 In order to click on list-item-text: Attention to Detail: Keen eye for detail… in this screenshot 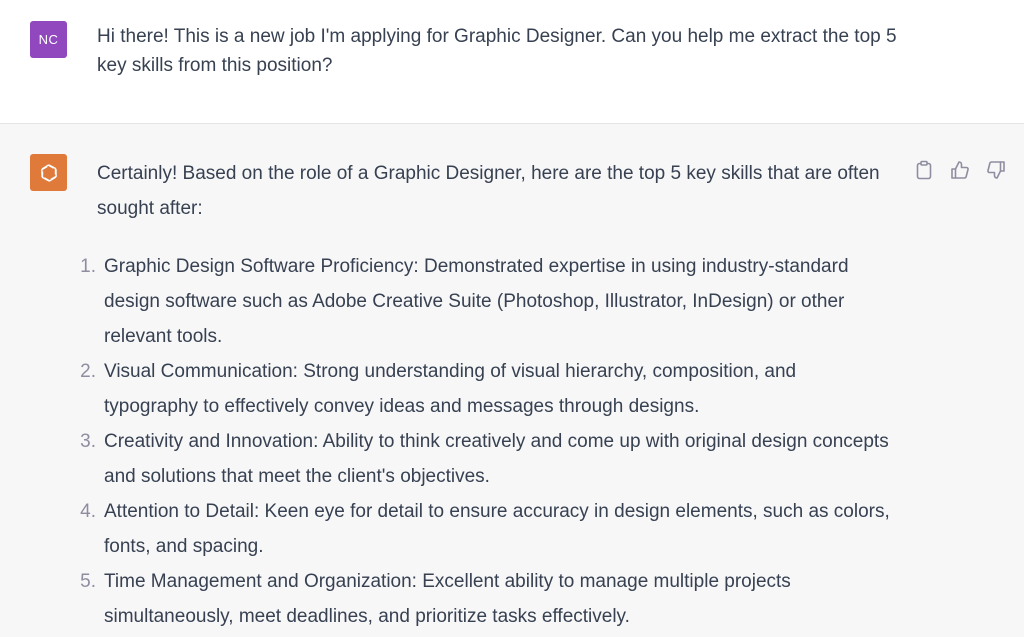, I will do `click(497, 529)`.